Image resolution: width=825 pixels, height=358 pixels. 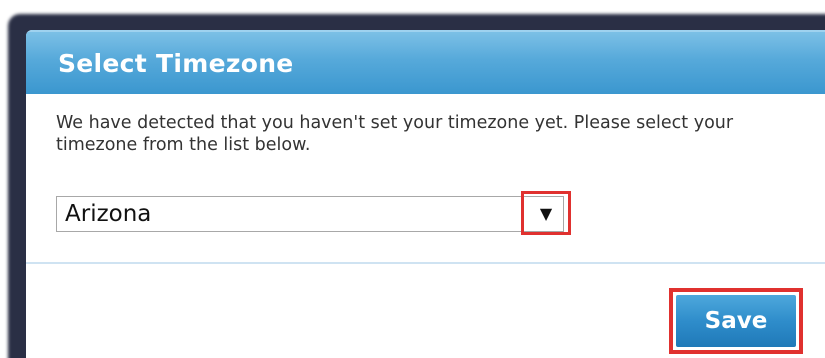 I want to click on dialog-divider, so click(x=425, y=263).